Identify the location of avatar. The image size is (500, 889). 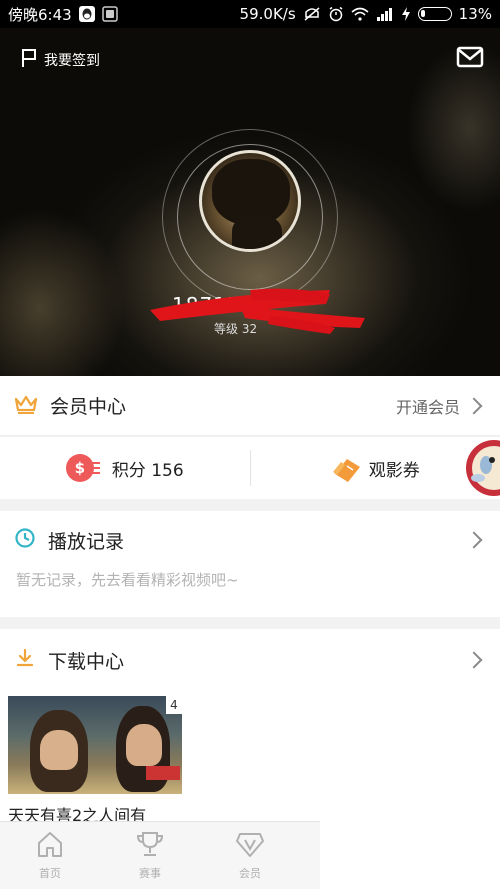
(250, 201).